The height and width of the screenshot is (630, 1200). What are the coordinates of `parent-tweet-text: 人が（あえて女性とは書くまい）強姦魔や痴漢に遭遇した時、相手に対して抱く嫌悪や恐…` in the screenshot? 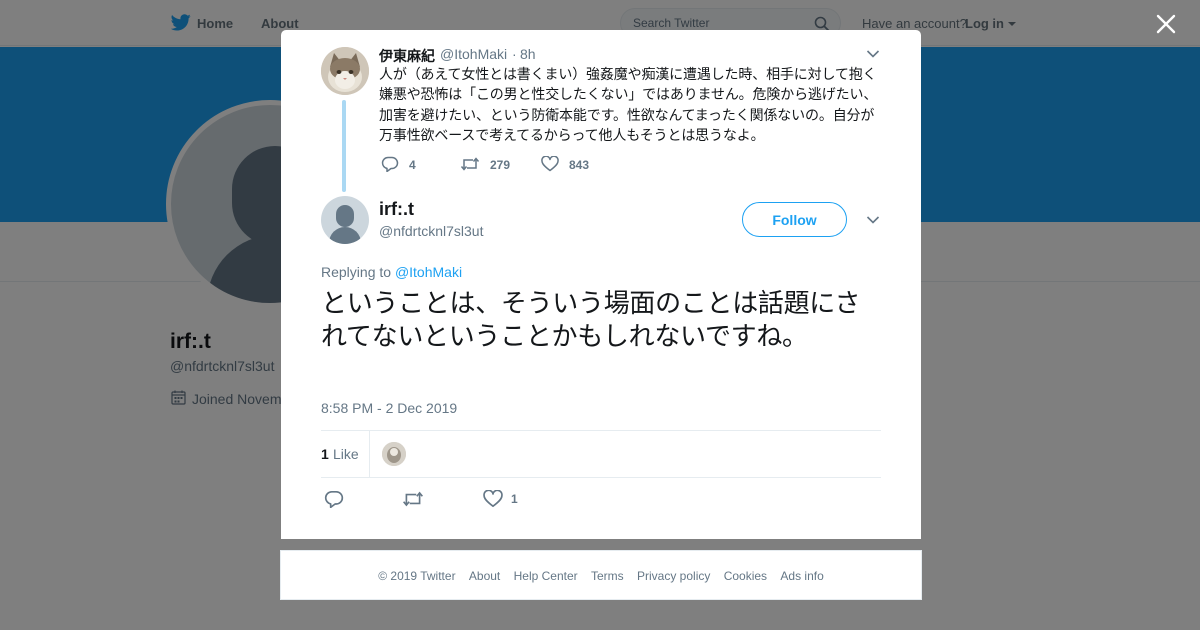 It's located at (628, 105).